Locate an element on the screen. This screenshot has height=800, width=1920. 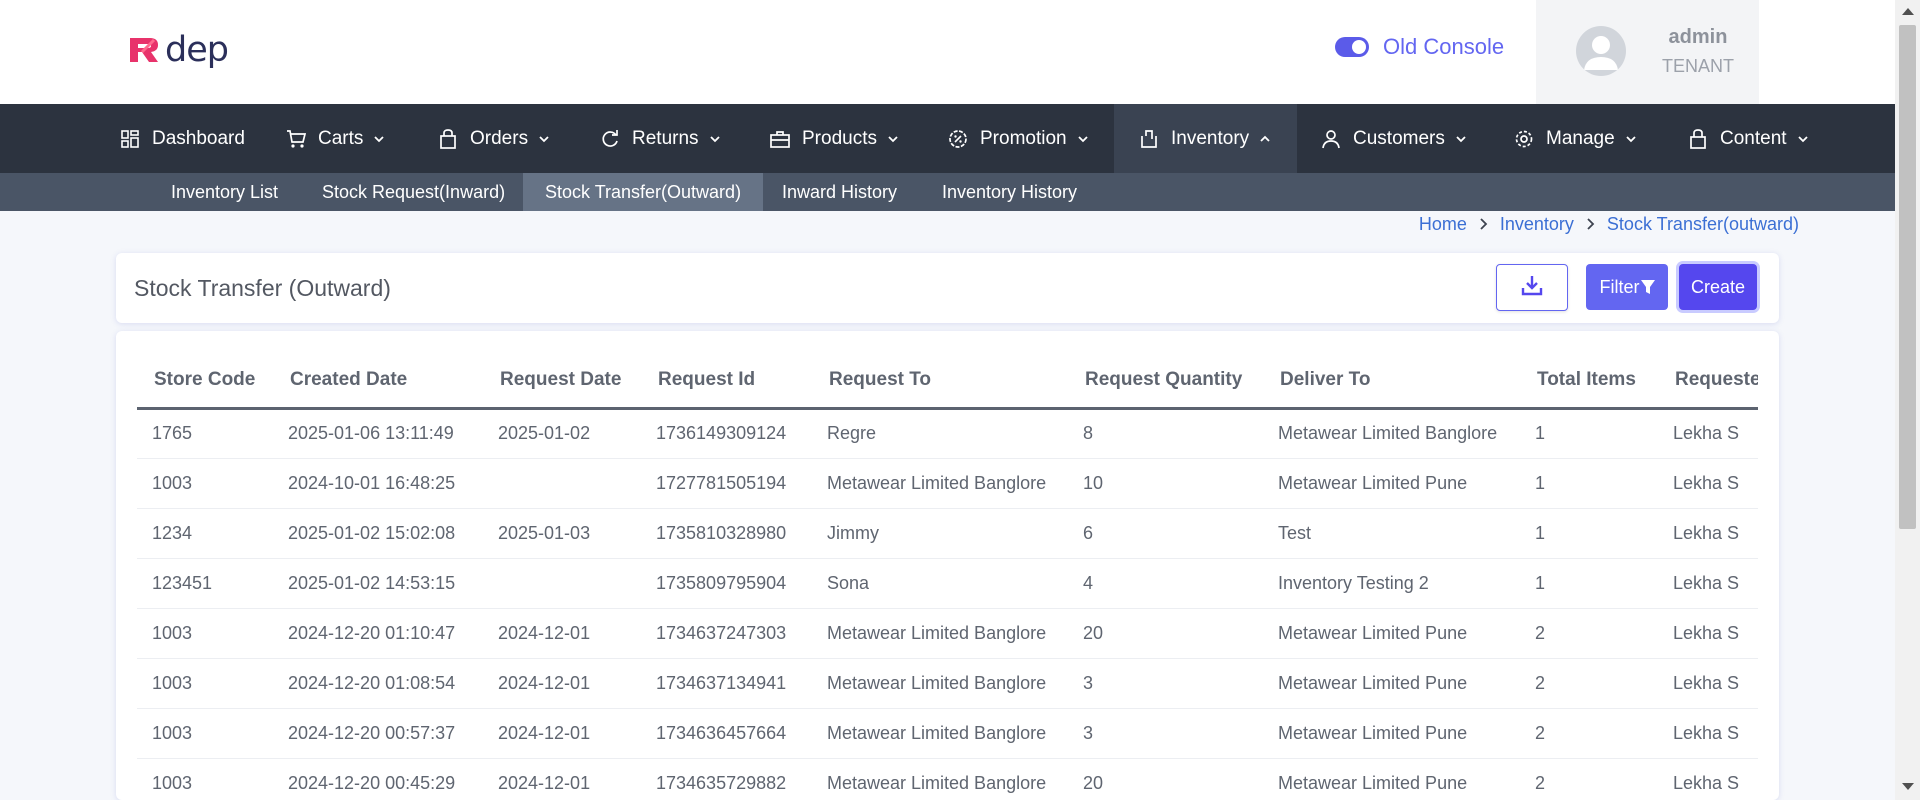
nav-item-returns: Returns is located at coordinates (660, 138).